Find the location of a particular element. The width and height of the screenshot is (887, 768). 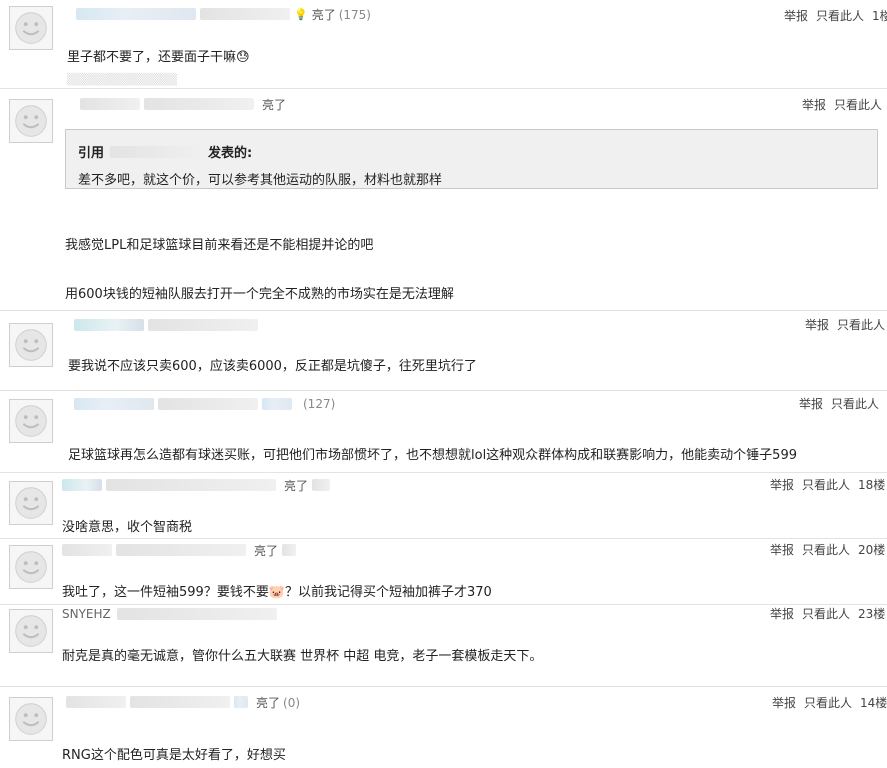

quote-text: 差不多吧，就这个价，可以参考其他运动的队服，材料也就那样 is located at coordinates (260, 180).